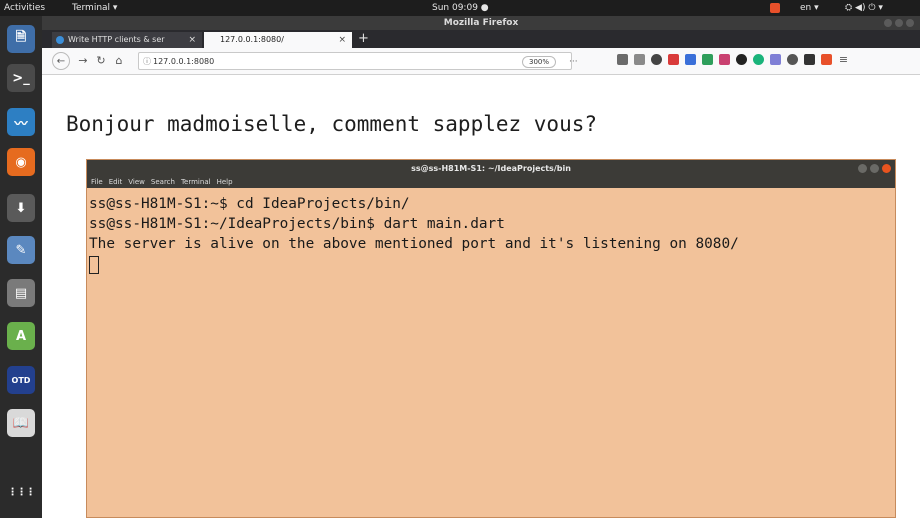  I want to click on navigation-bar: ← → ↻ ⌂ ⓘ 127.0.0.1:8080 300% ··· ♡ ☆ ≡, so click(481, 75).